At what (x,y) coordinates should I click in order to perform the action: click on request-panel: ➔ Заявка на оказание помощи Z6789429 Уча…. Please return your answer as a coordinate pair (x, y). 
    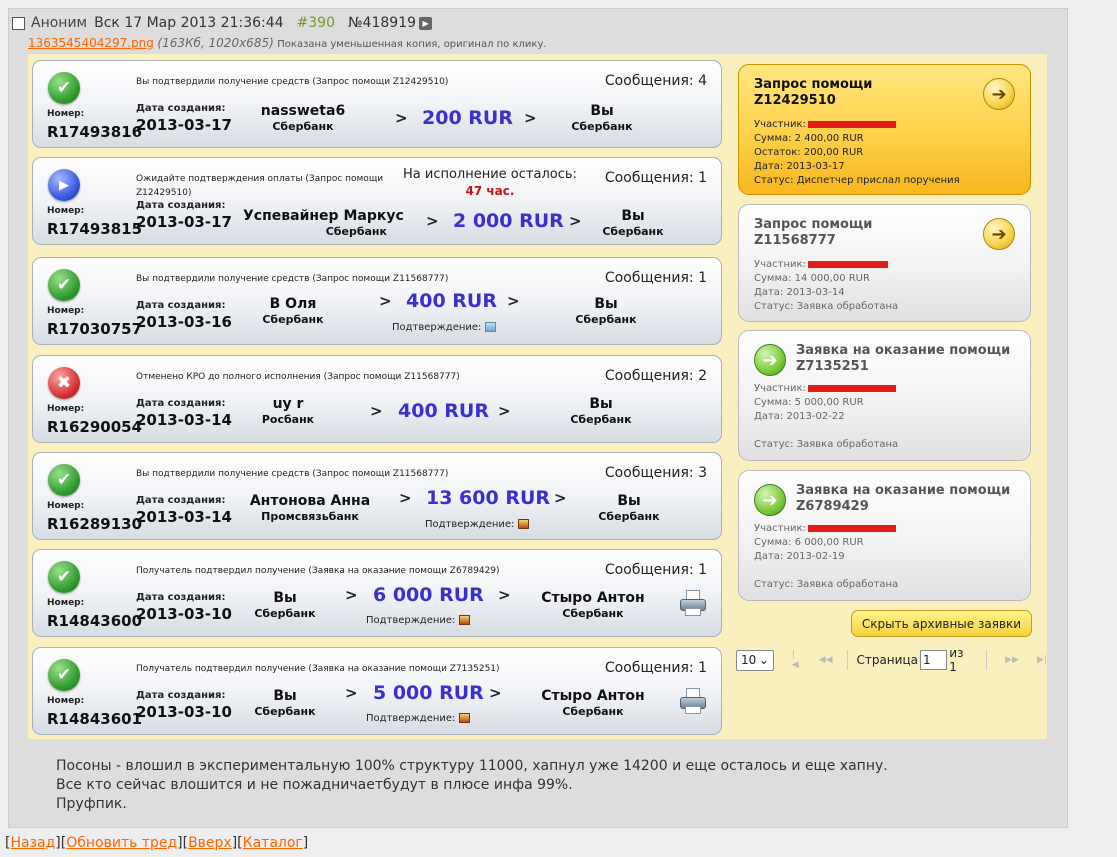
    Looking at the image, I should click on (884, 535).